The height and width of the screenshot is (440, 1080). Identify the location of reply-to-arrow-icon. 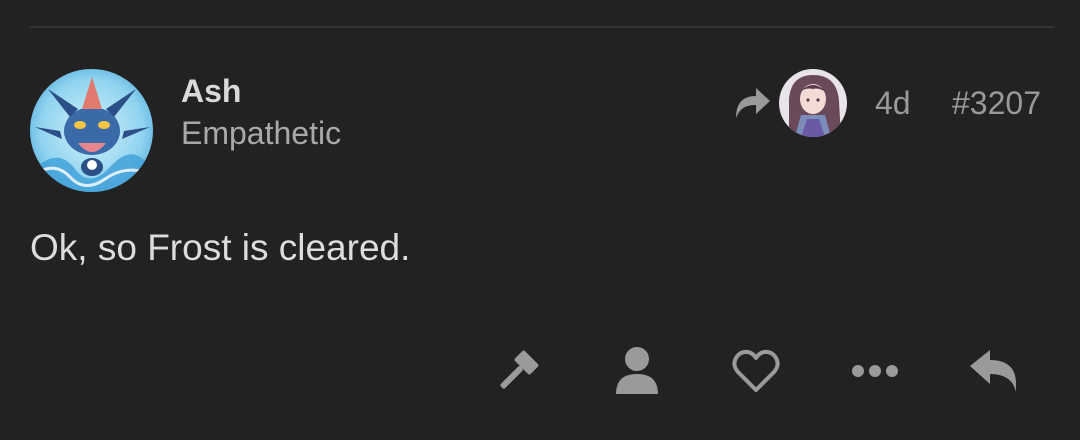
(752, 102).